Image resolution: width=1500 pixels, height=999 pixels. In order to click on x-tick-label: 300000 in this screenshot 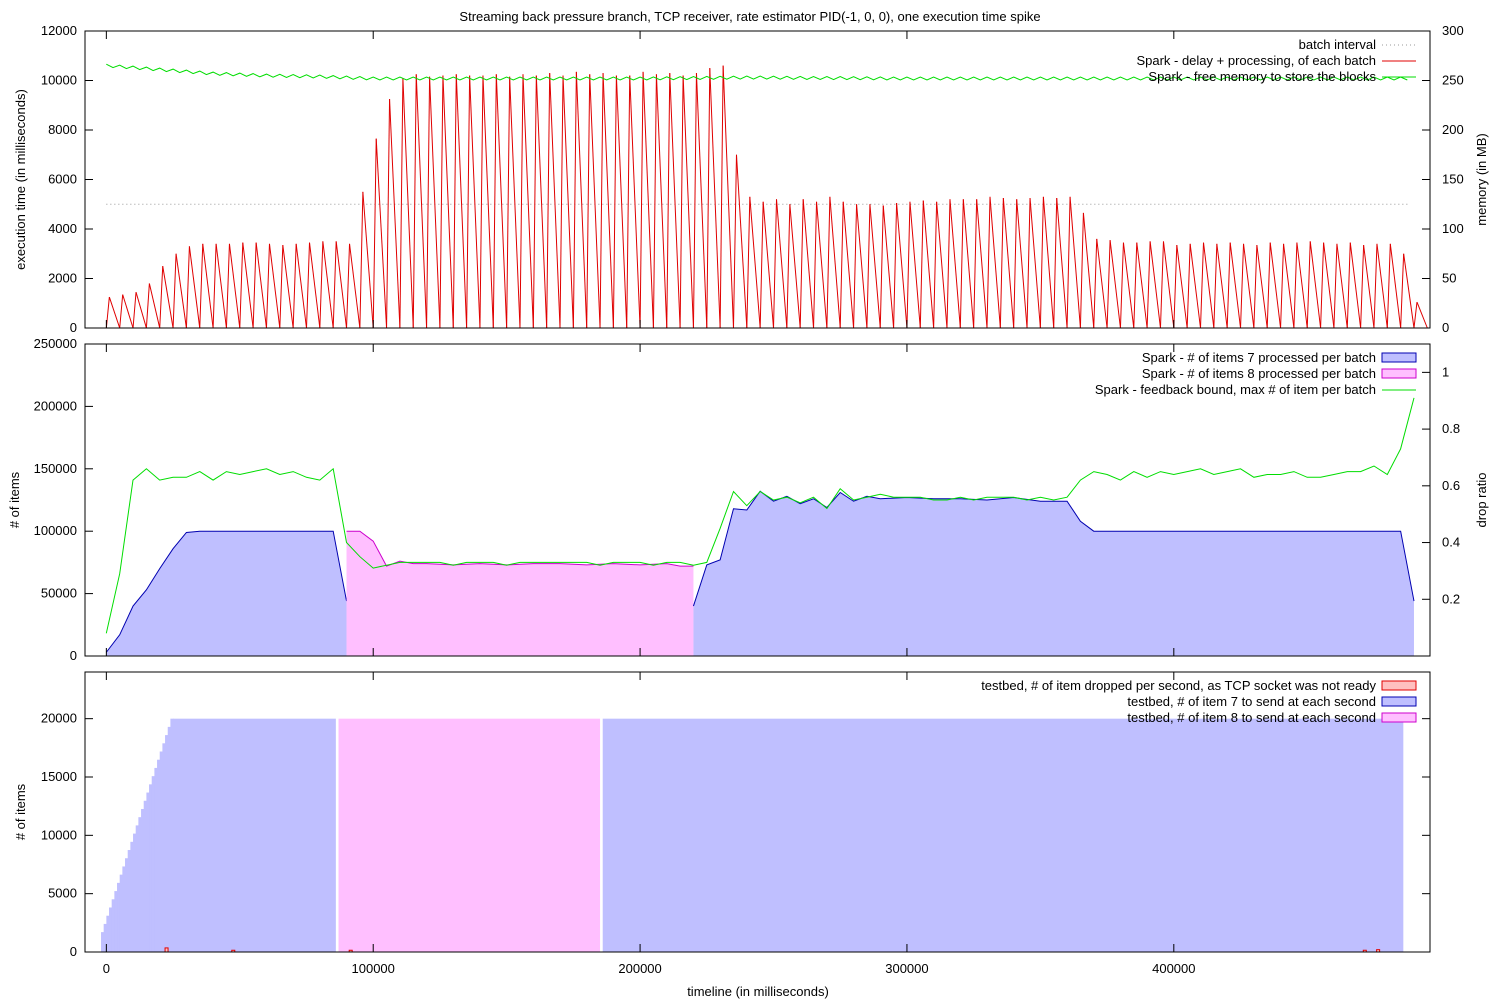, I will do `click(906, 968)`.